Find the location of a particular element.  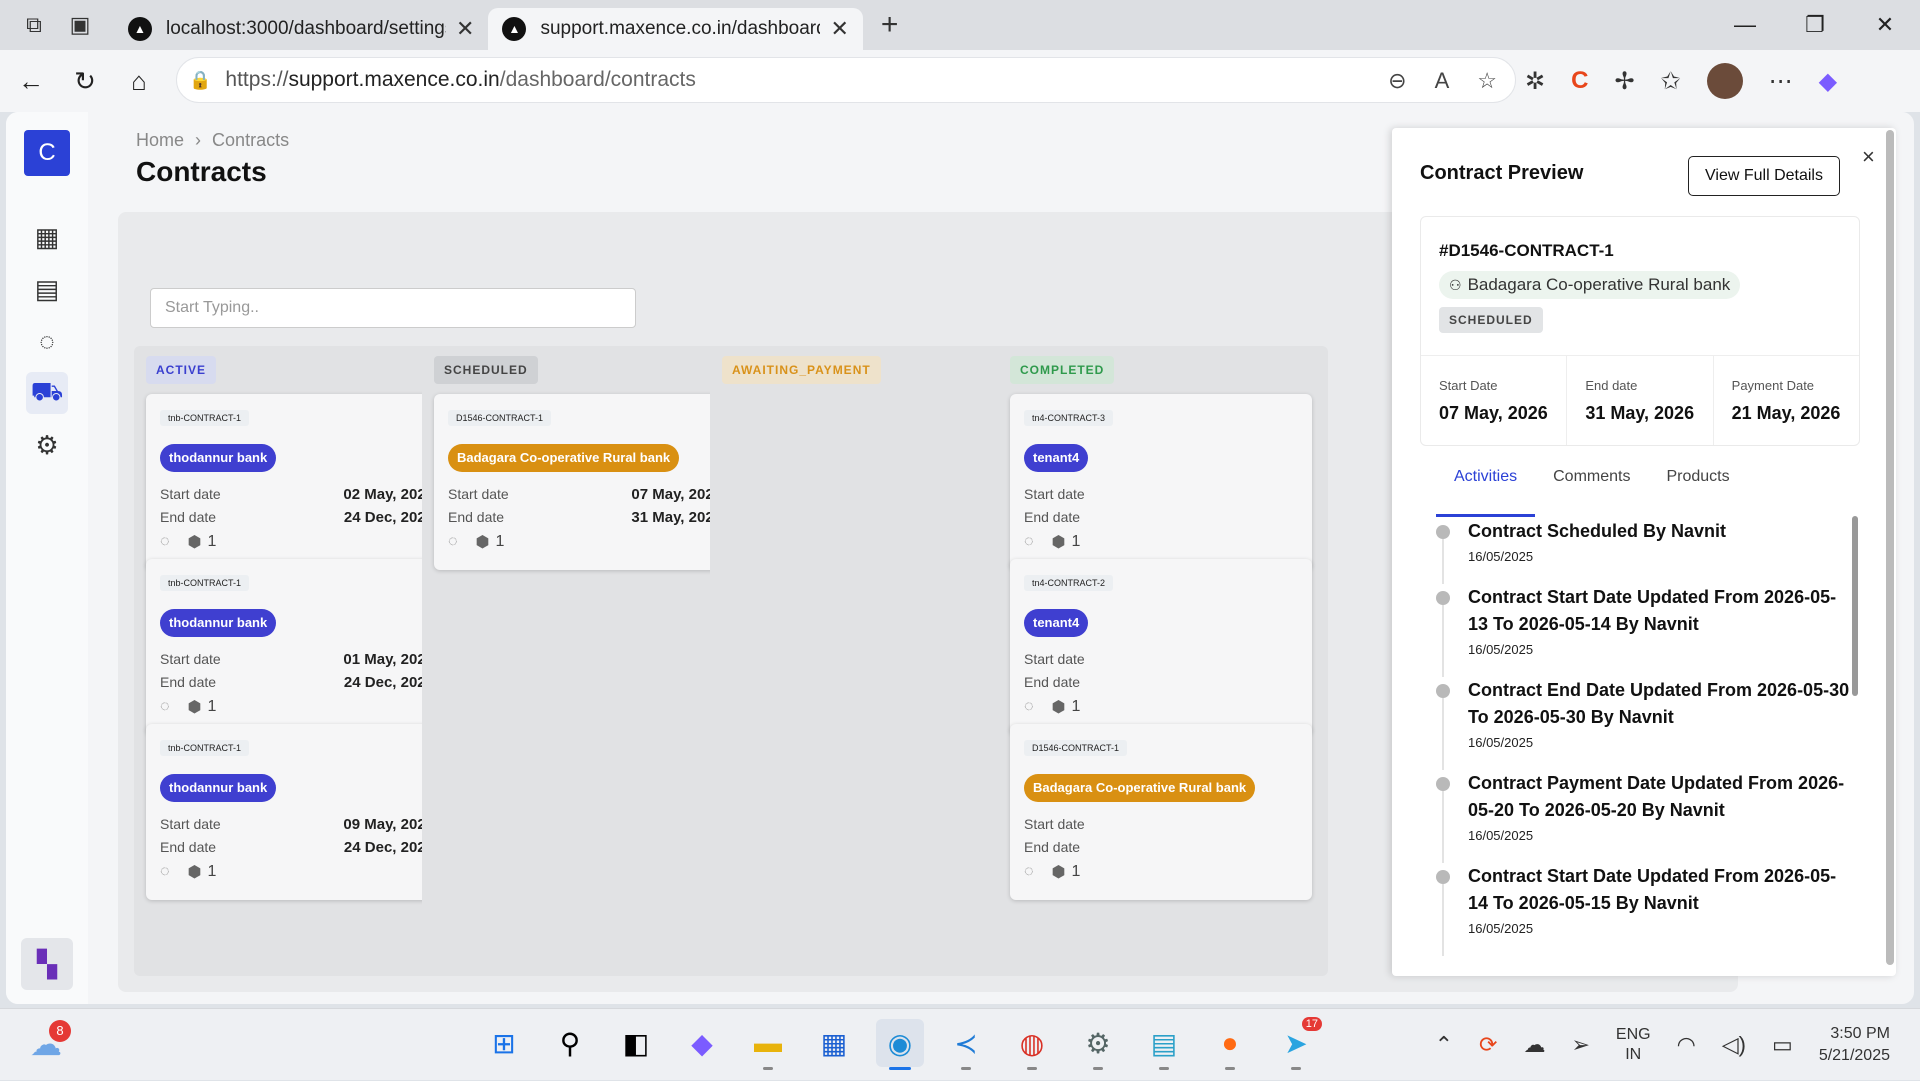

app-logo: C is located at coordinates (47, 153).